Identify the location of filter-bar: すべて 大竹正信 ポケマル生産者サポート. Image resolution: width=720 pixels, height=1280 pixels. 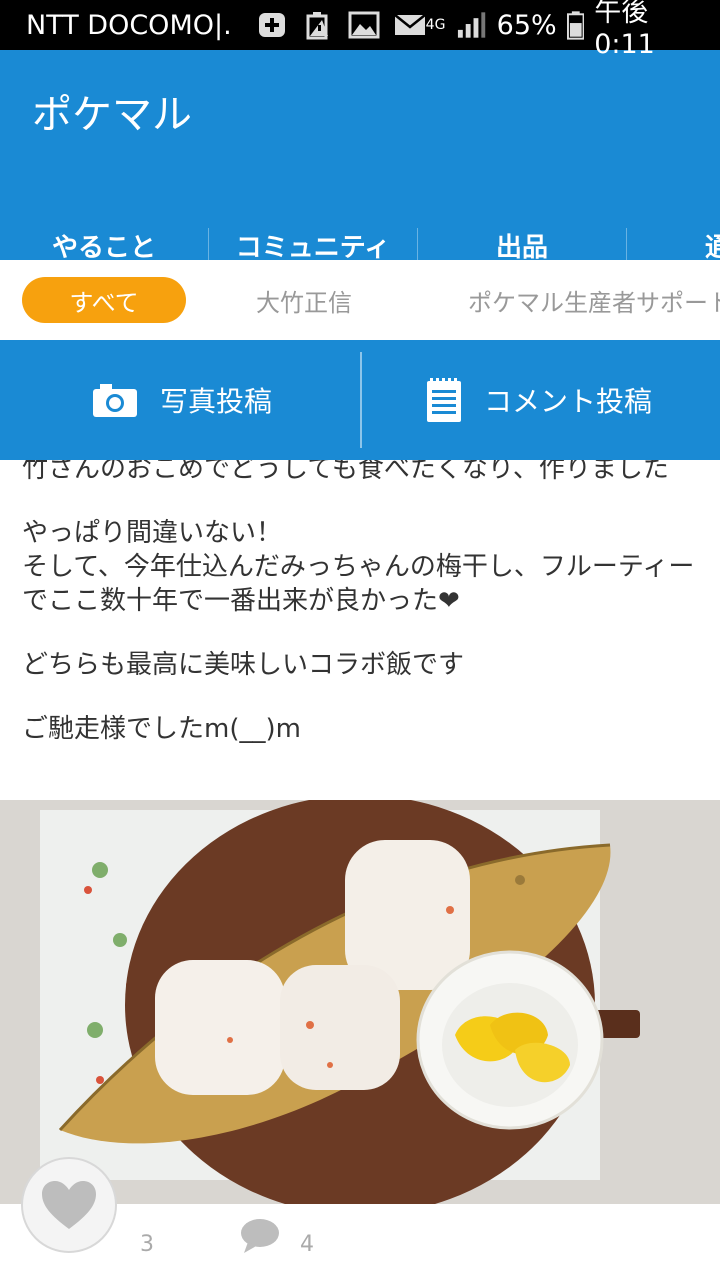
(360, 300).